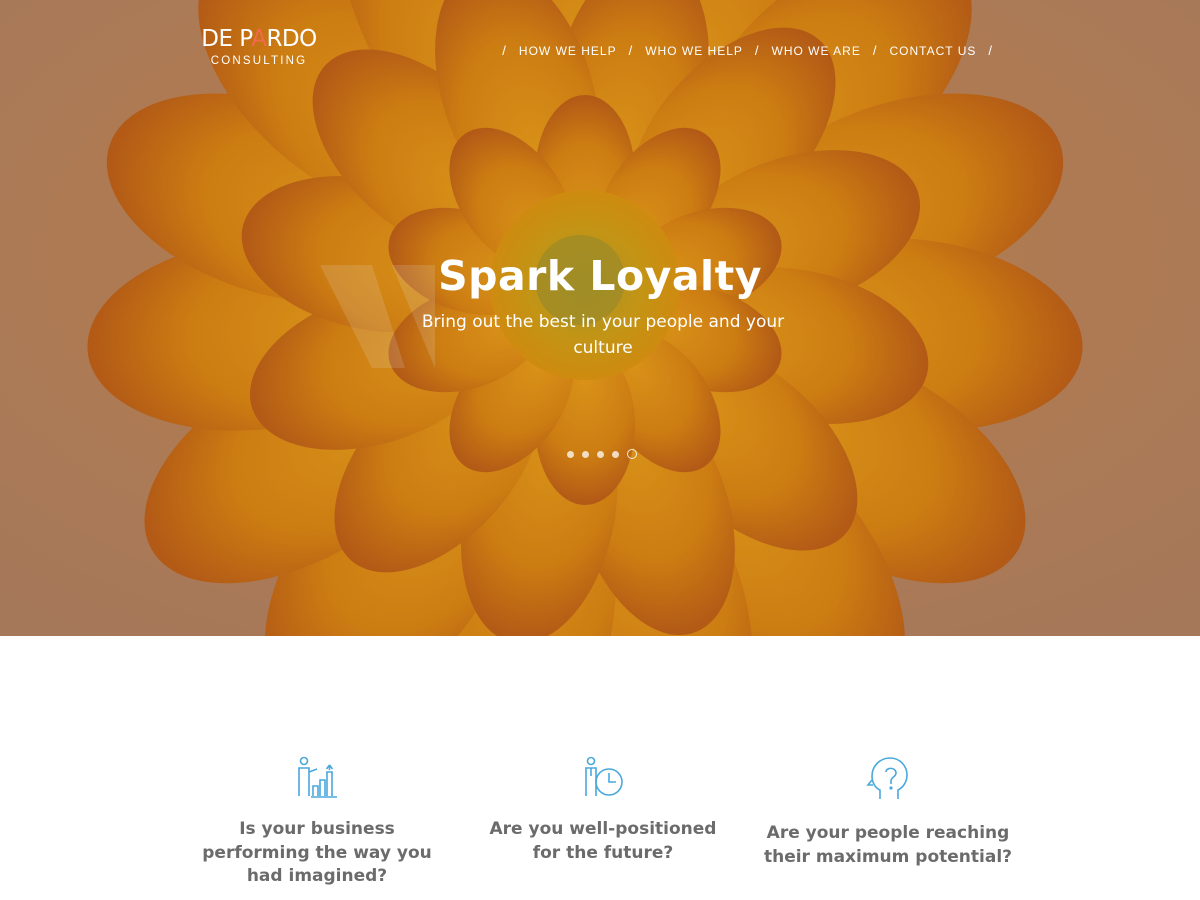 The image size is (1200, 900). Describe the element at coordinates (568, 51) in the screenshot. I see `nav-link-how-we-help: HOW WE HELP` at that location.